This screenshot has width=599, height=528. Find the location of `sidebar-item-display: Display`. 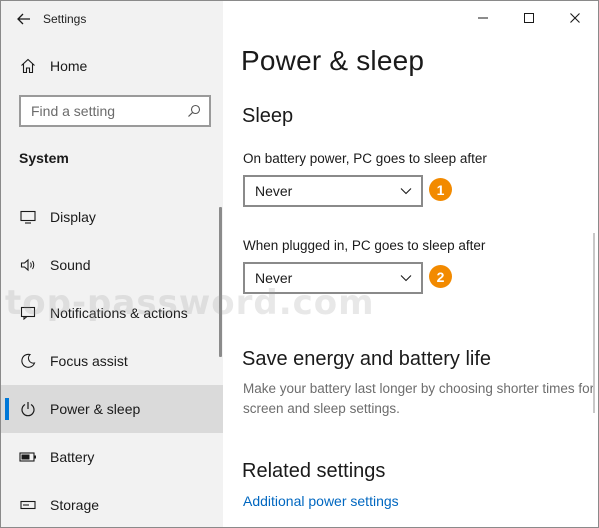

sidebar-item-display: Display is located at coordinates (112, 217).